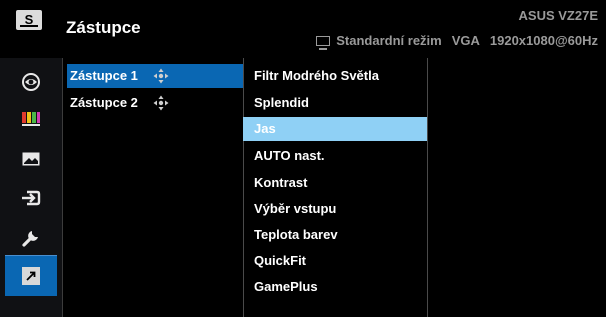 The image size is (606, 317). What do you see at coordinates (335, 261) in the screenshot?
I see `option-item: QuickFit` at bounding box center [335, 261].